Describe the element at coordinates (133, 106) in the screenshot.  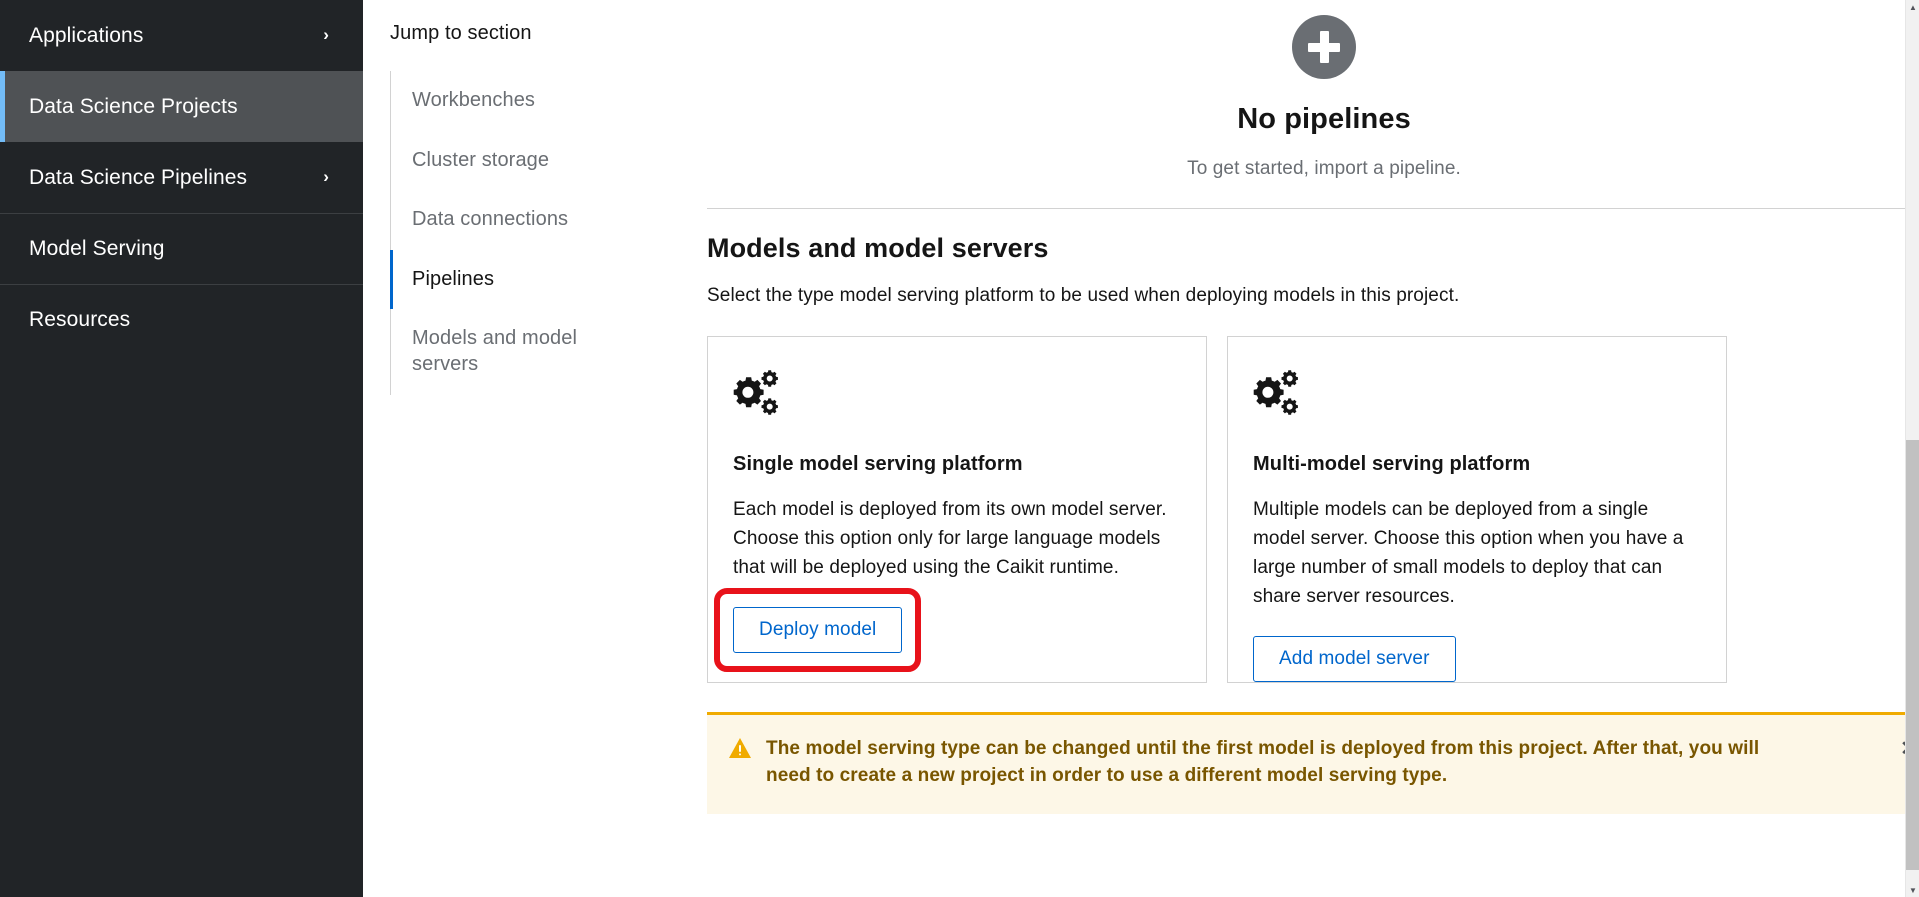
I see `sidebar-item-label: Data Science Projects` at that location.